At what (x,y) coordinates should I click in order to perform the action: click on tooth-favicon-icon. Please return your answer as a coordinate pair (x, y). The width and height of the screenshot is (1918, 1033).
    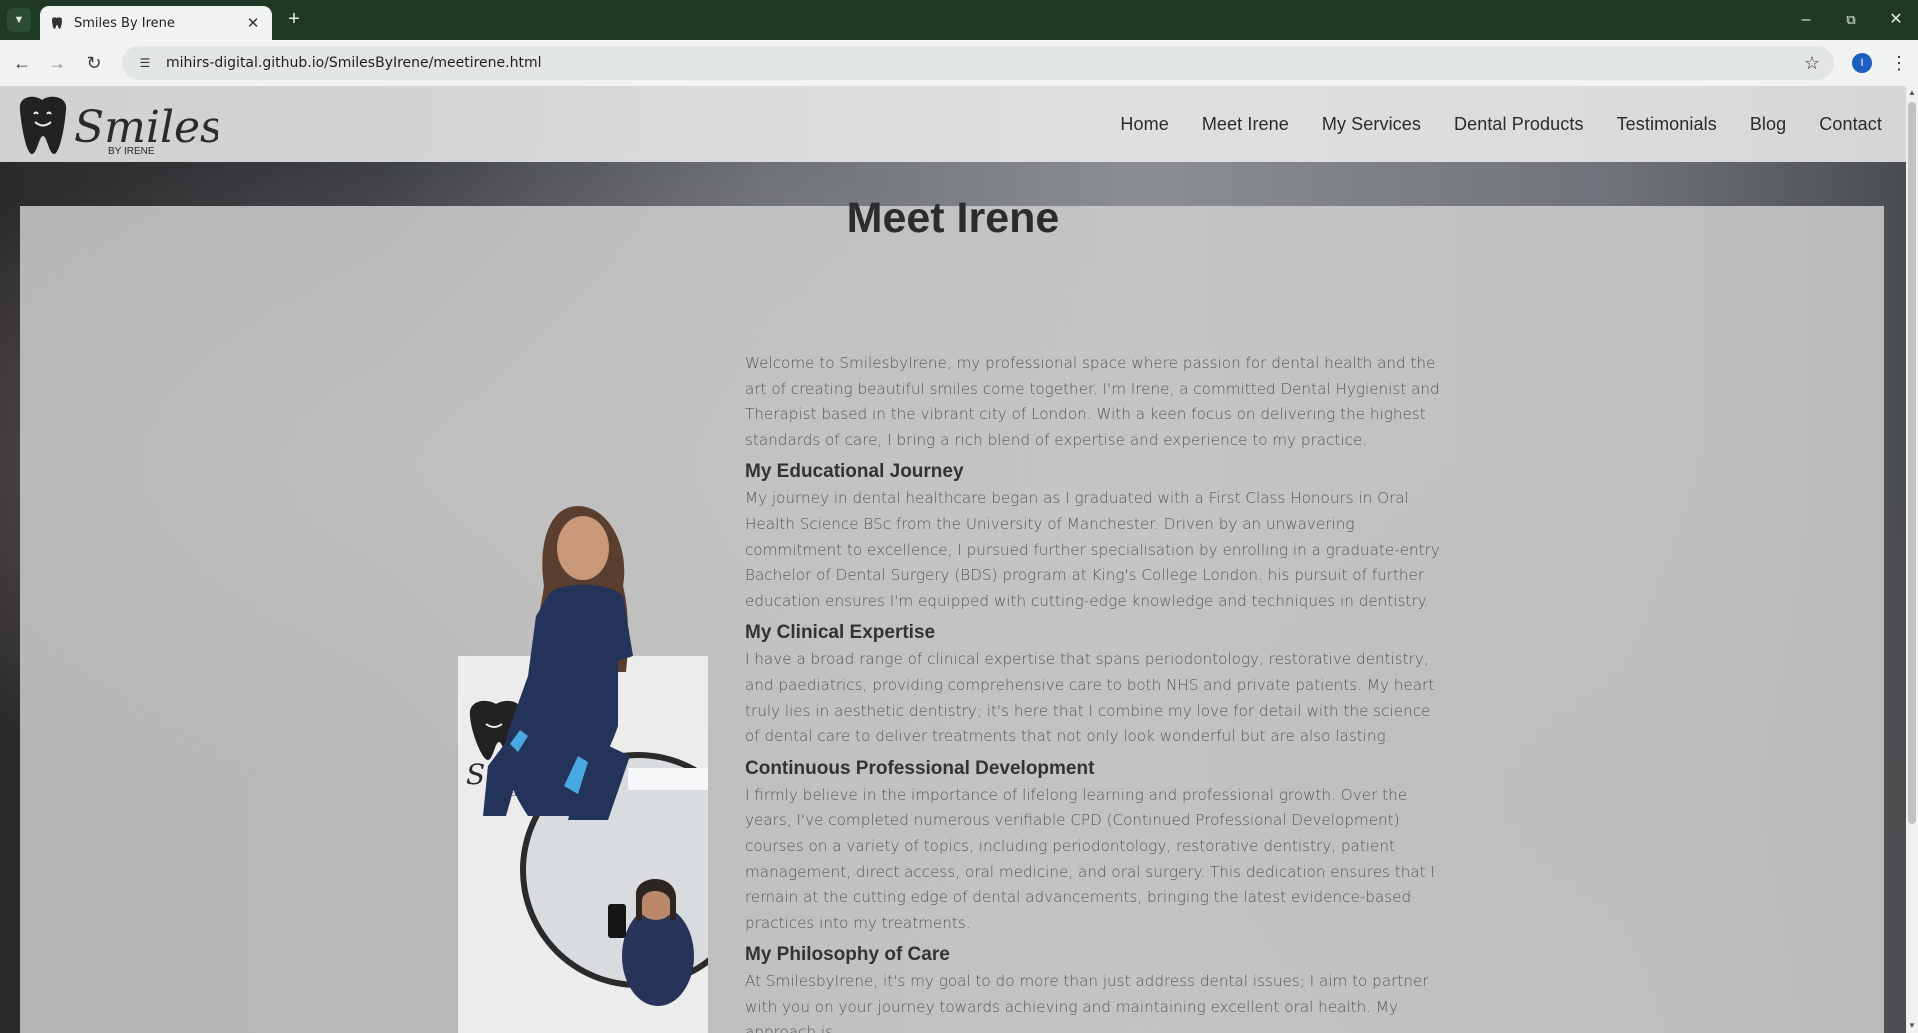
    Looking at the image, I should click on (57, 23).